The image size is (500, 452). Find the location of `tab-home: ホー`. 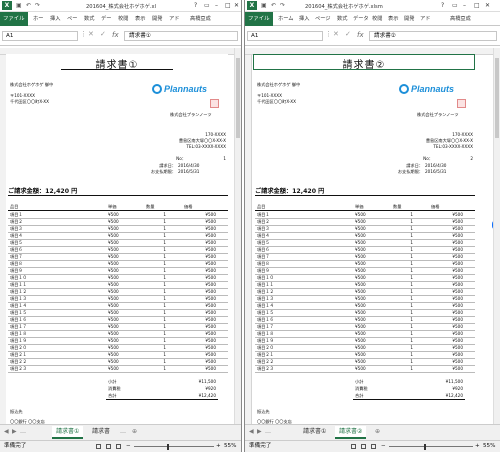

tab-home: ホー is located at coordinates (38, 18).